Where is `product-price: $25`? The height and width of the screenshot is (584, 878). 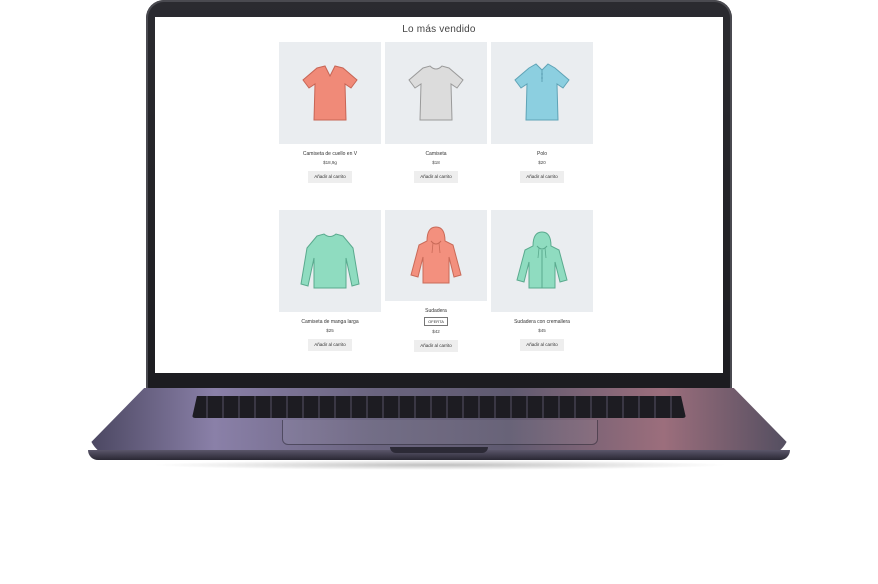 product-price: $25 is located at coordinates (330, 330).